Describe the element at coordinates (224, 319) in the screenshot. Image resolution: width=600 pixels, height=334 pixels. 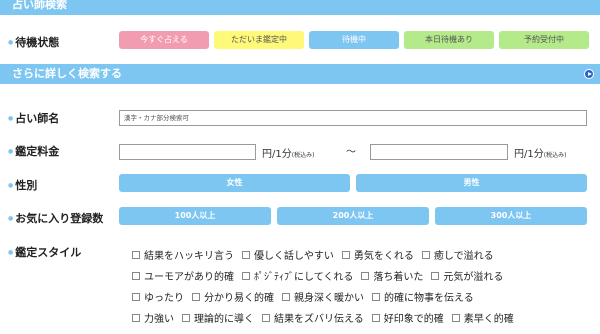
I see `style-option-label: 理論的に導く` at that location.